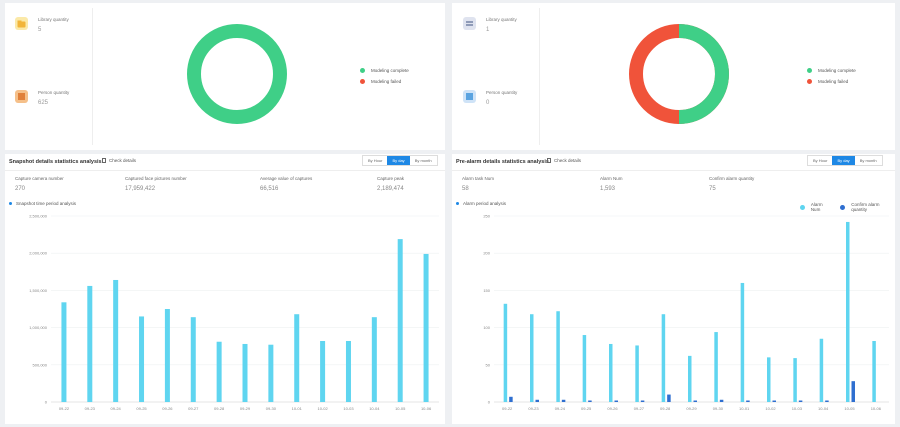 The height and width of the screenshot is (427, 900). I want to click on legend-complete-label: Modeling complete, so click(837, 70).